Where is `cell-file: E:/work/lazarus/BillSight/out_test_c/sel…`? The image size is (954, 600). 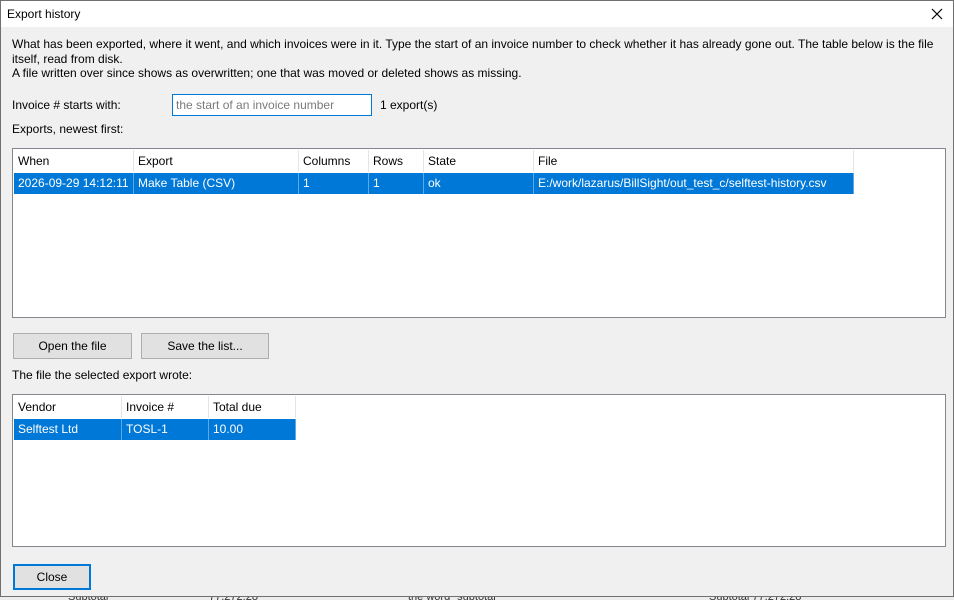
cell-file: E:/work/lazarus/BillSight/out_test_c/sel… is located at coordinates (694, 183).